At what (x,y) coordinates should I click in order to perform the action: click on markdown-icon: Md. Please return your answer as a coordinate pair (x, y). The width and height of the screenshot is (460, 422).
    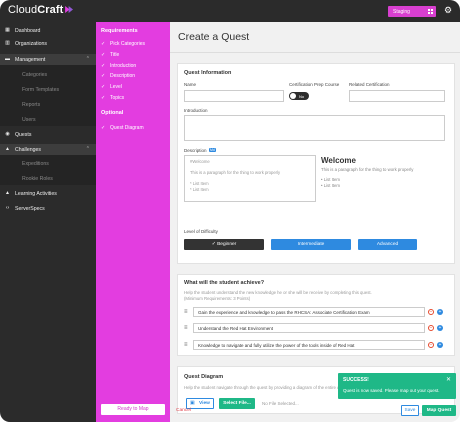
    Looking at the image, I should click on (212, 150).